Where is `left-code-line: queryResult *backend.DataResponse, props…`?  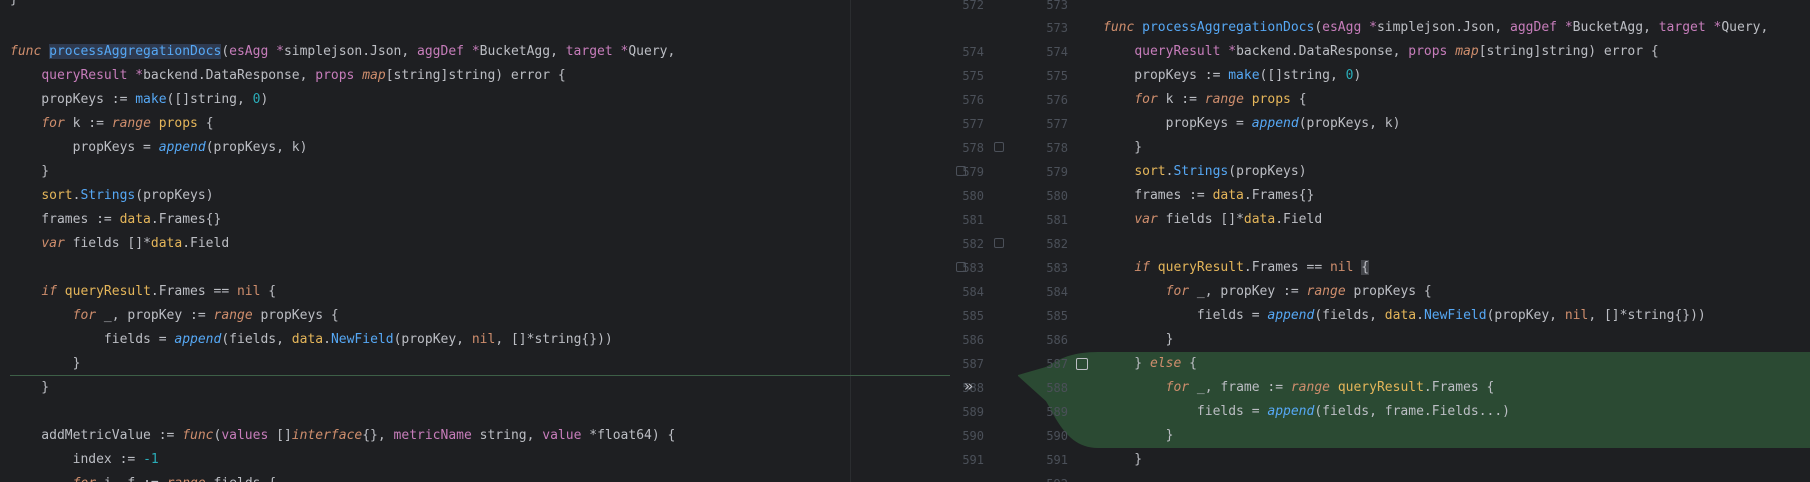
left-code-line: queryResult *backend.DataResponse, props… is located at coordinates (287, 76).